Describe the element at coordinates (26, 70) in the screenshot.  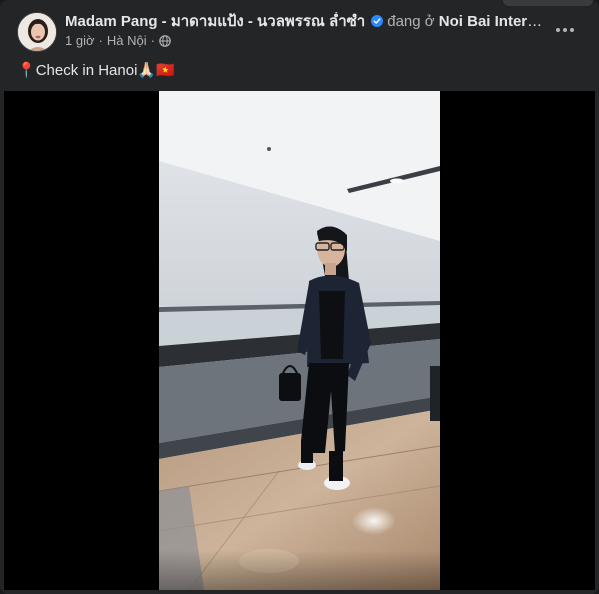
I see `pin-emoji: 📍` at that location.